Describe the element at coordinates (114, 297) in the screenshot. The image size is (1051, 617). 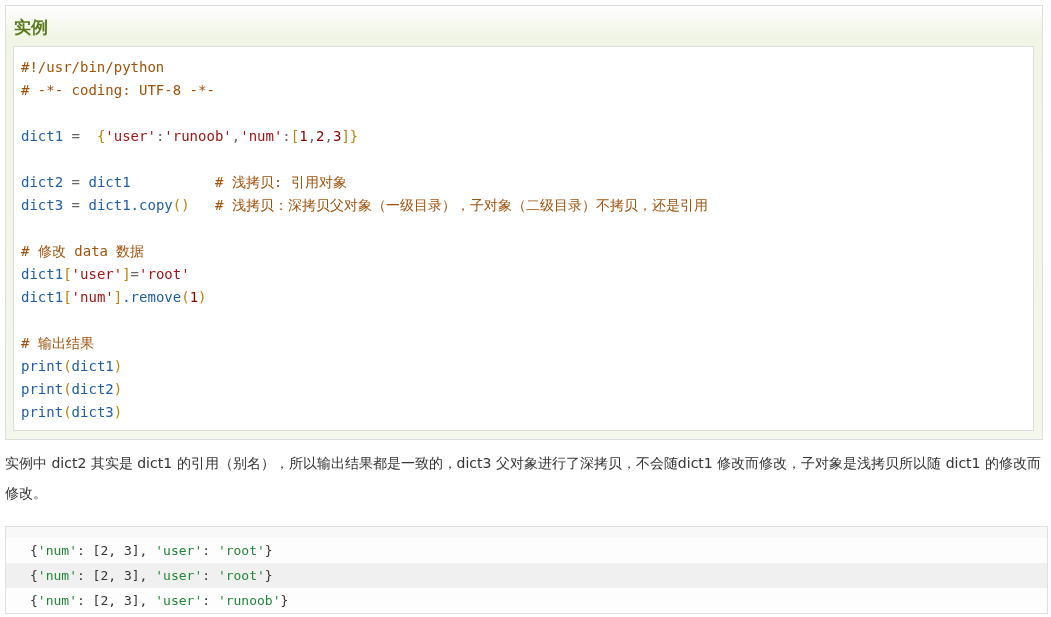
I see `code-line: dict1['num'].remove(1)` at that location.